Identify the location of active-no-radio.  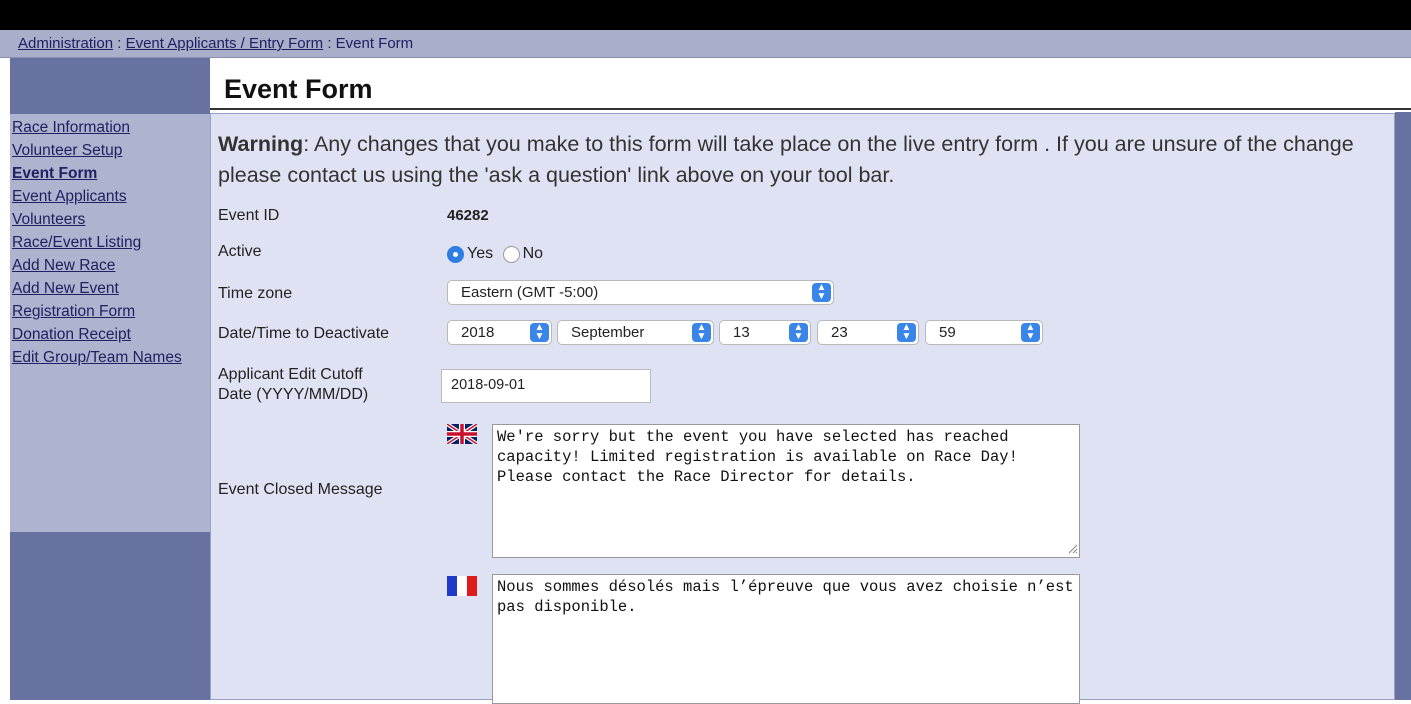
(511, 254).